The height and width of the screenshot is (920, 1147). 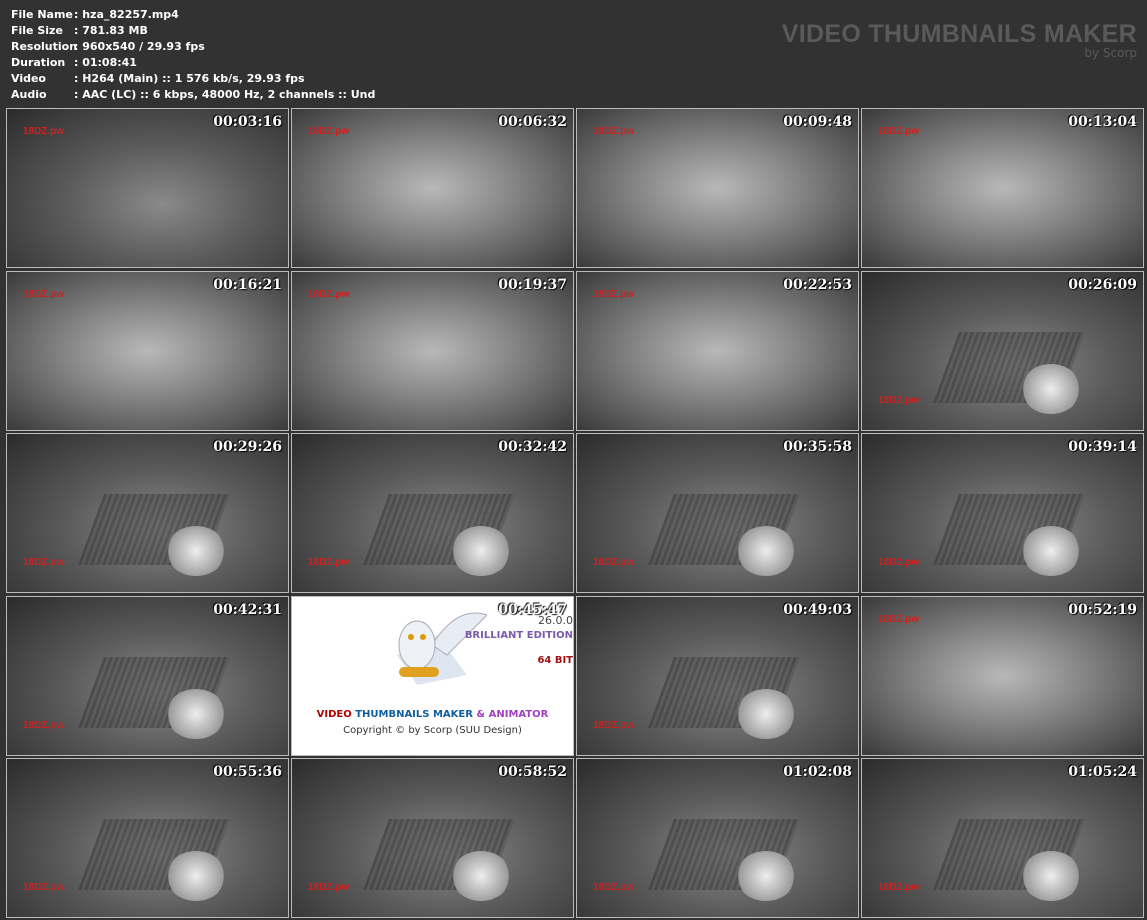 What do you see at coordinates (1002, 188) in the screenshot?
I see `video-thumbnail: 18DZ.pw 00:13:04` at bounding box center [1002, 188].